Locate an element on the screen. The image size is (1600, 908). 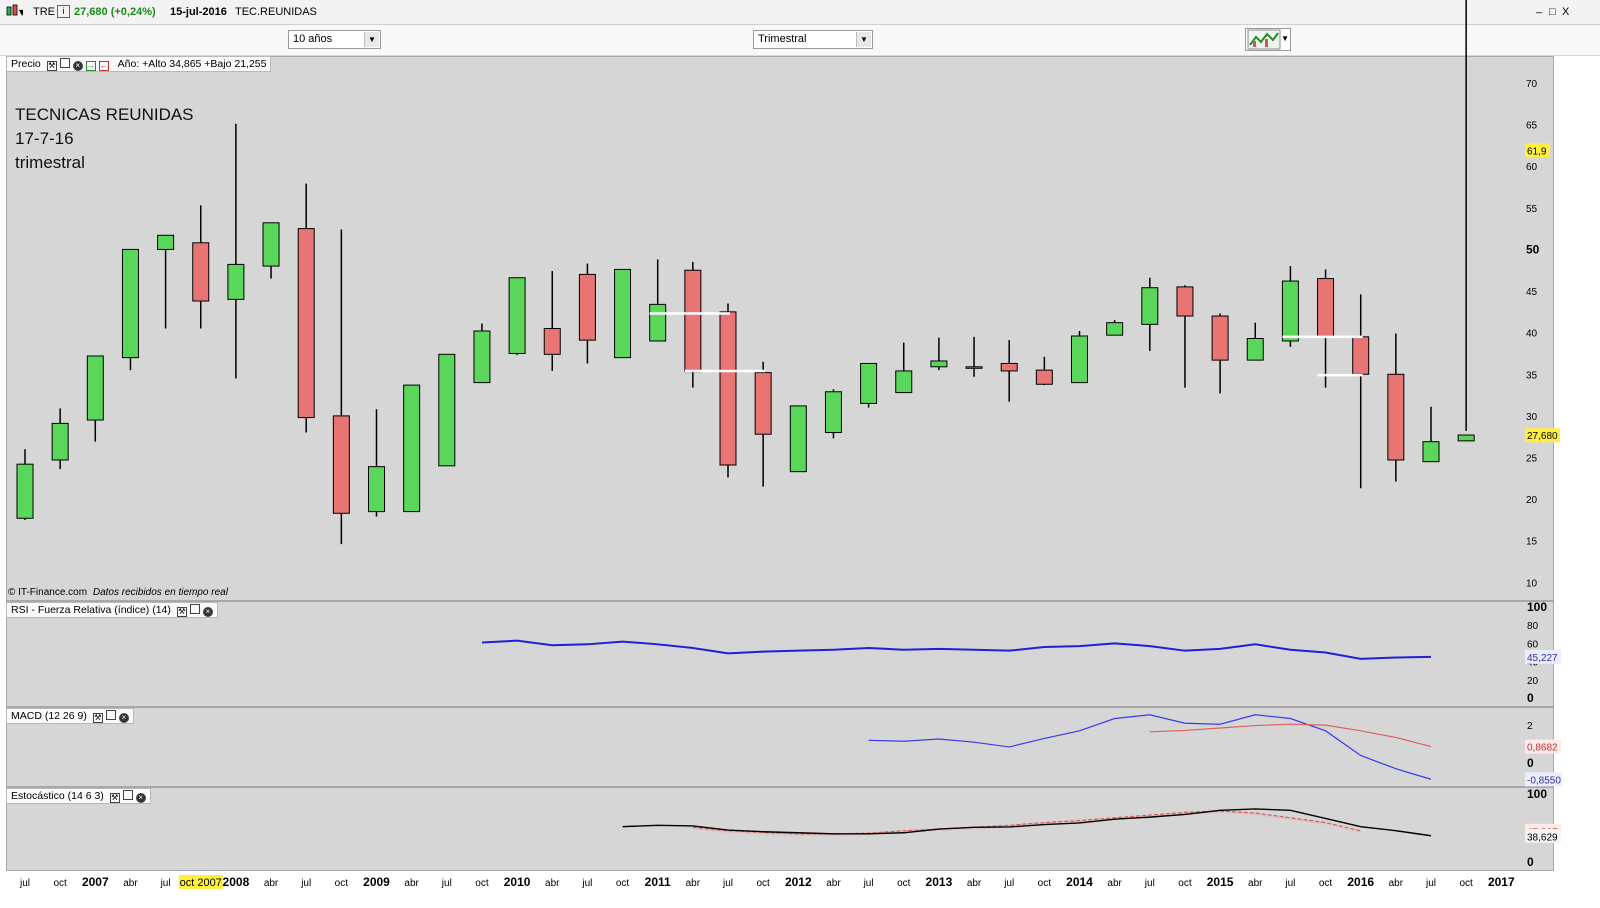
annotation-date: 17-7-16 is located at coordinates (44, 138).